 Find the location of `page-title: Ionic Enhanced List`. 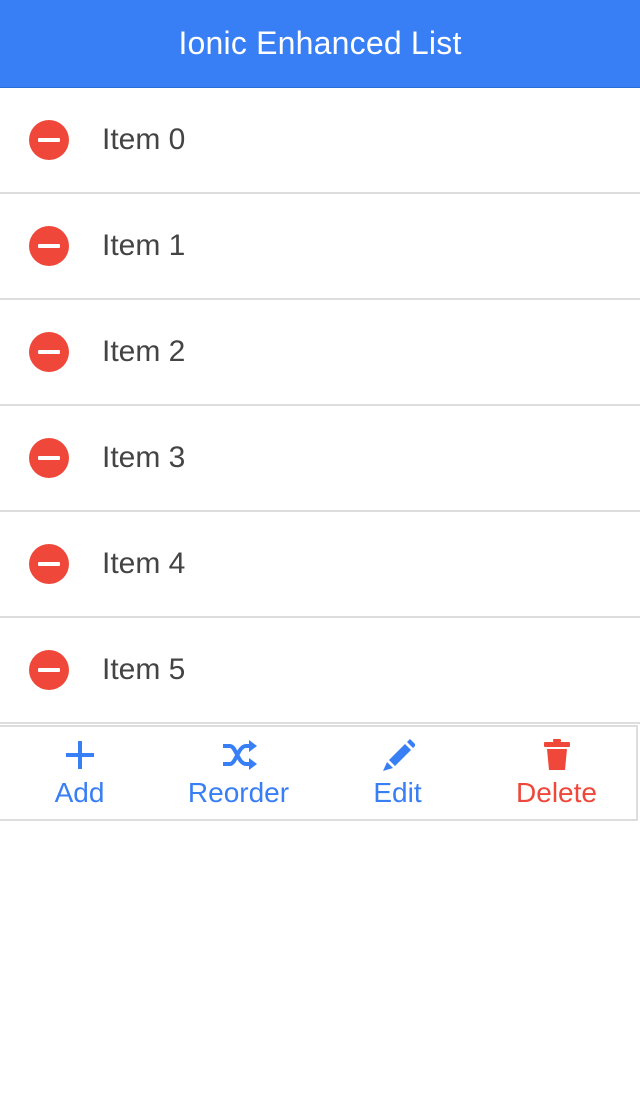

page-title: Ionic Enhanced List is located at coordinates (320, 43).